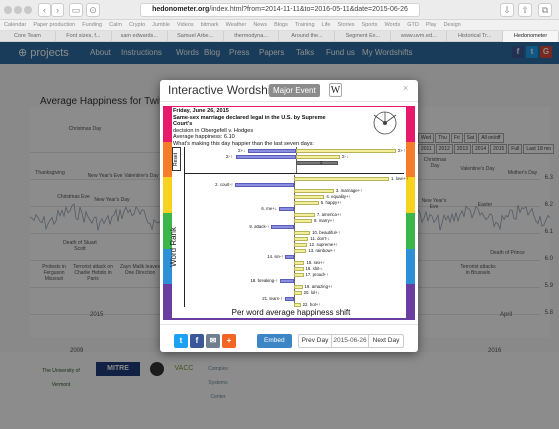 Image resolution: width=559 pixels, height=429 pixels. I want to click on downloads-icon: ⇩, so click(507, 10).